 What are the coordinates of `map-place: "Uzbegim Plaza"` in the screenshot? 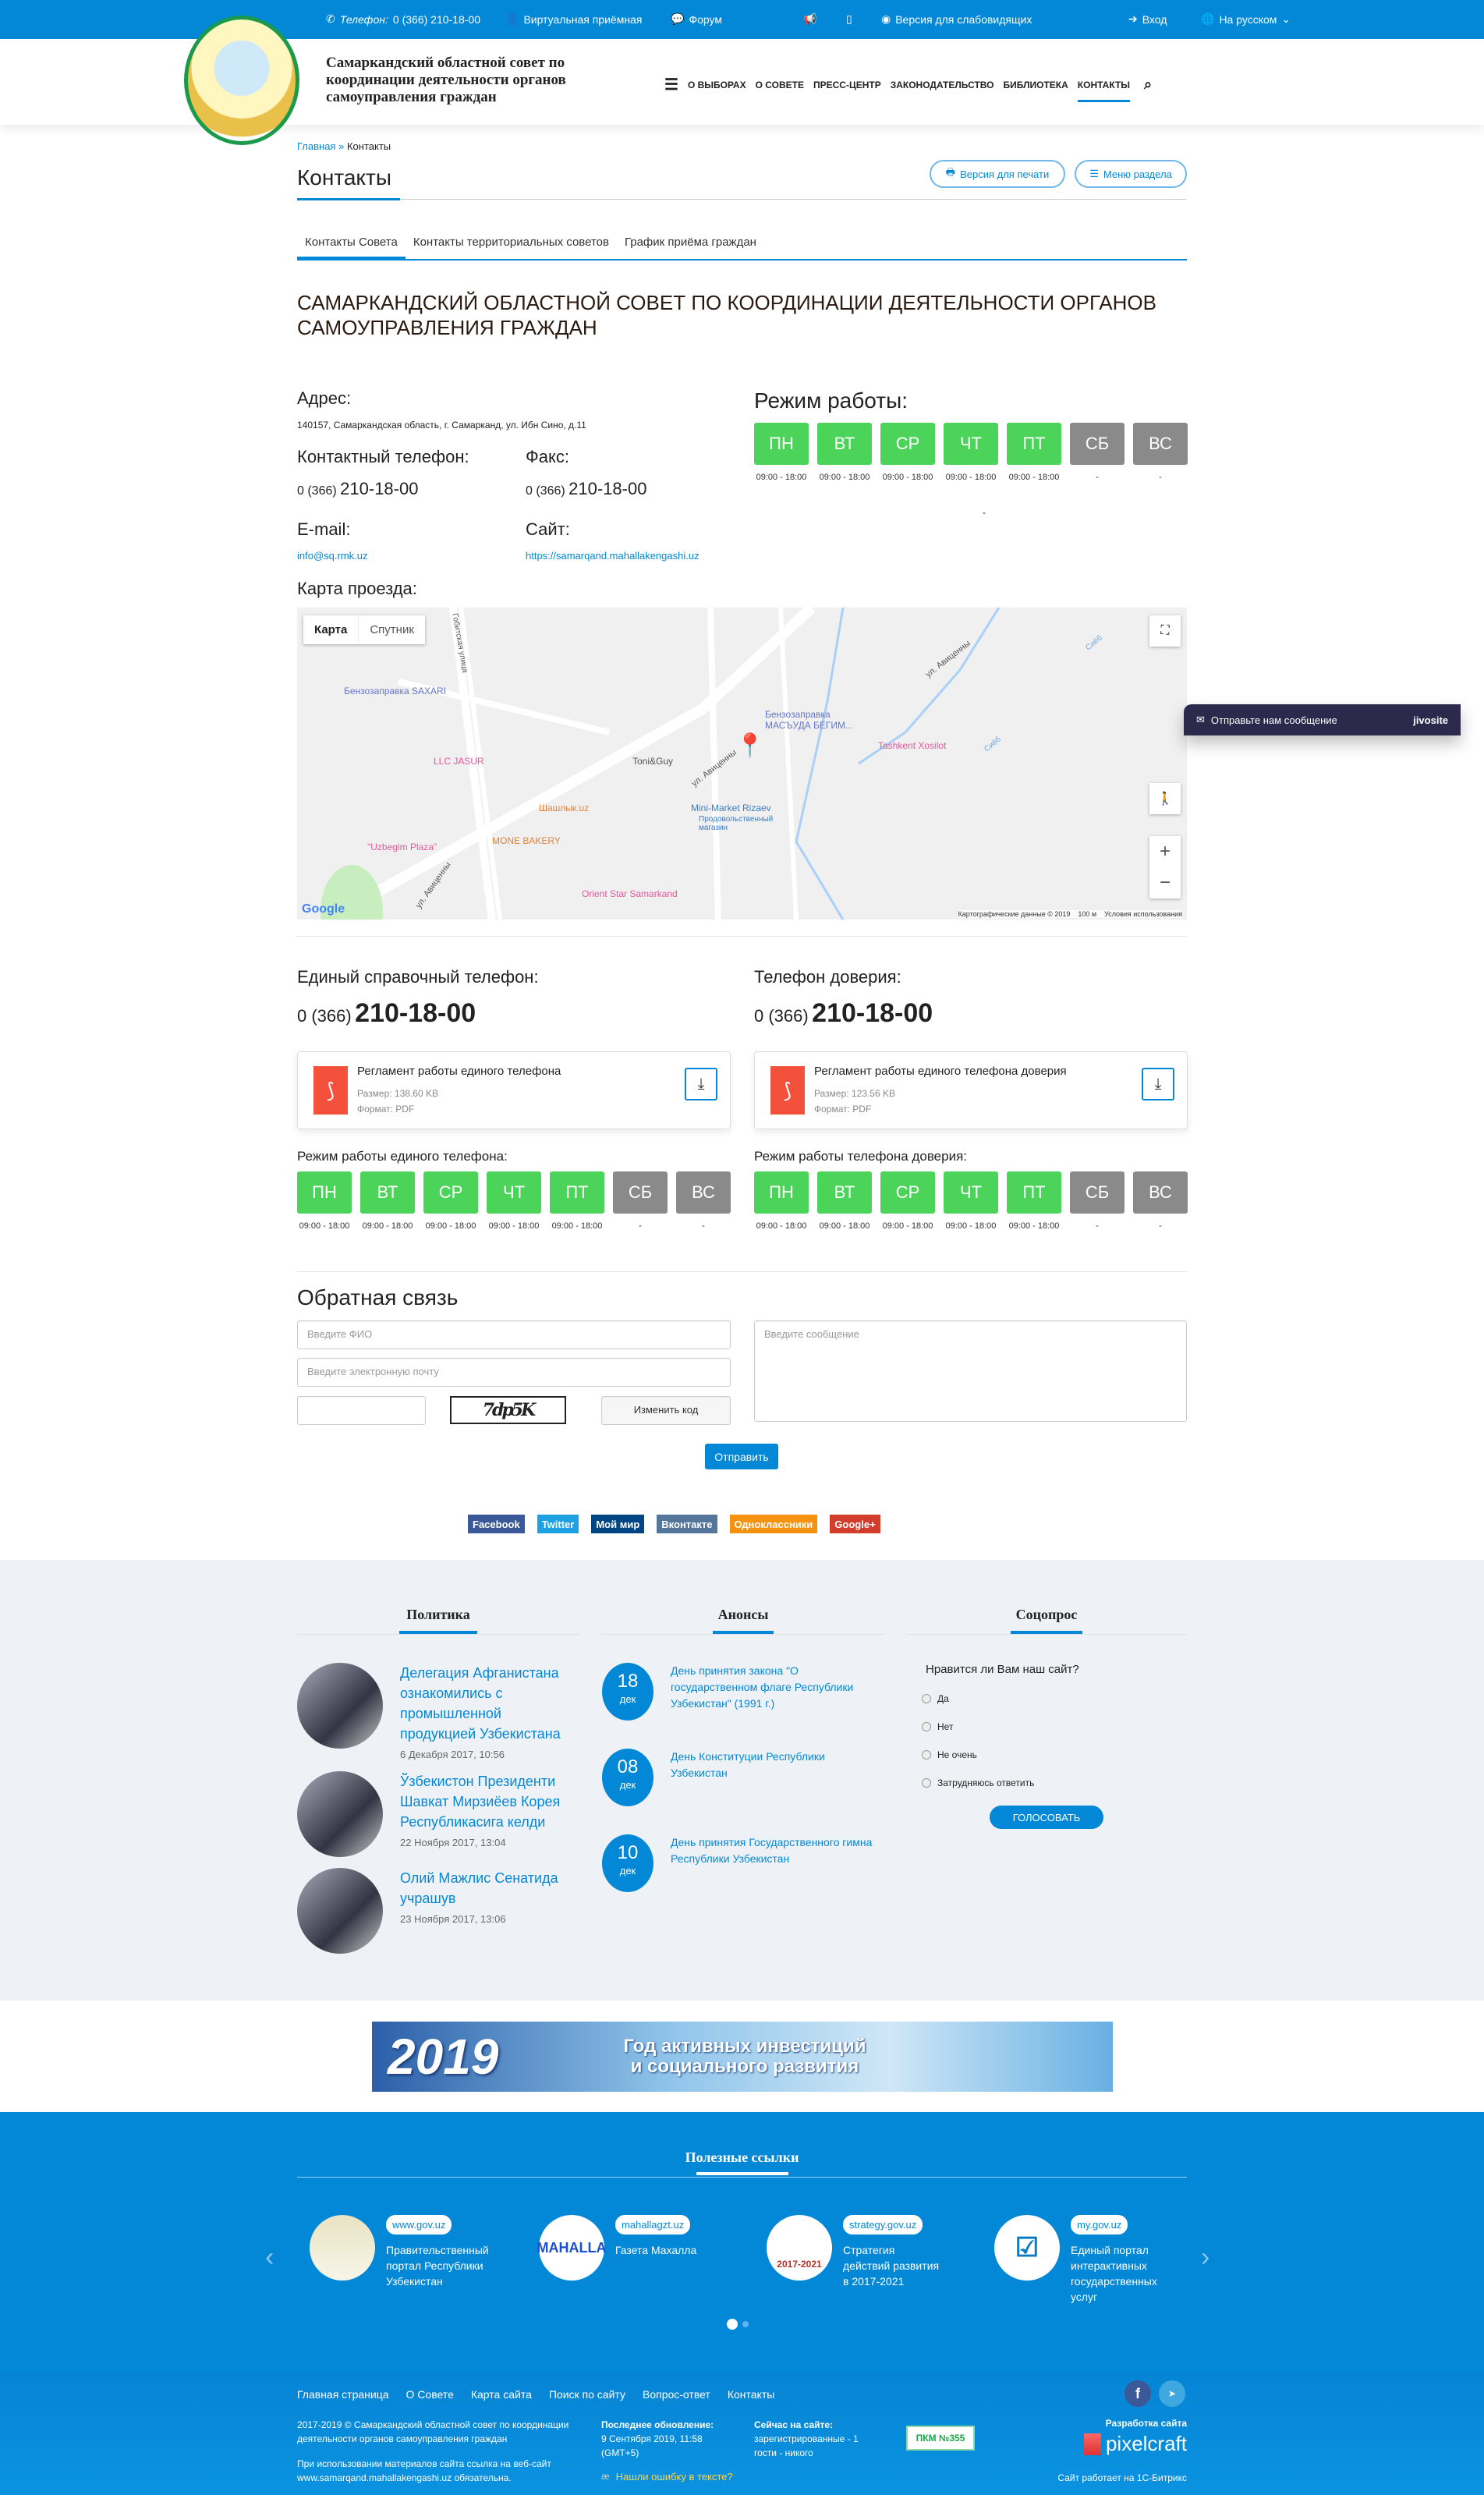 It's located at (402, 847).